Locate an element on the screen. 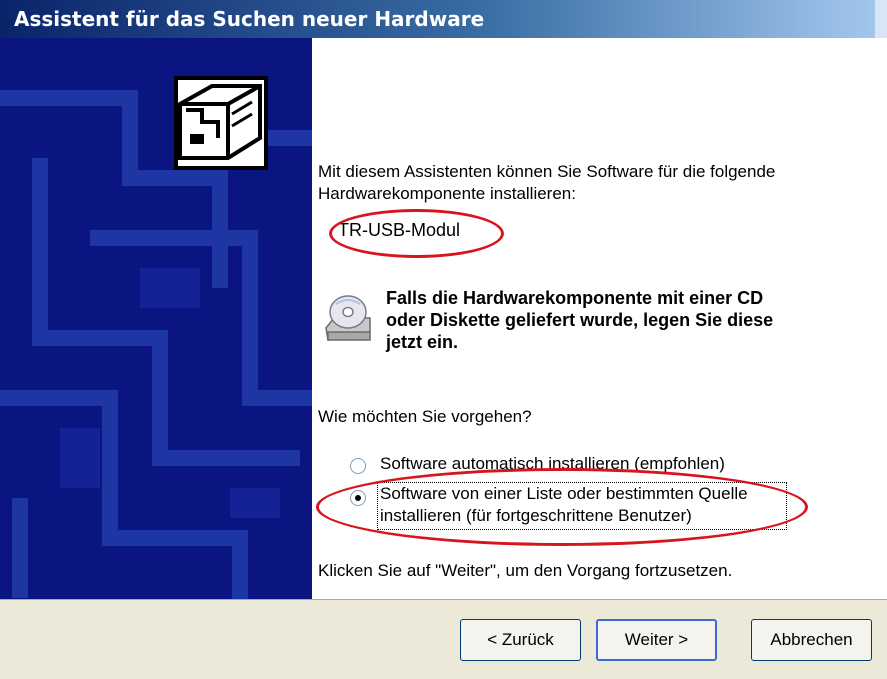  window-title: Assistent für das Suchen neuer Hardware is located at coordinates (249, 19).